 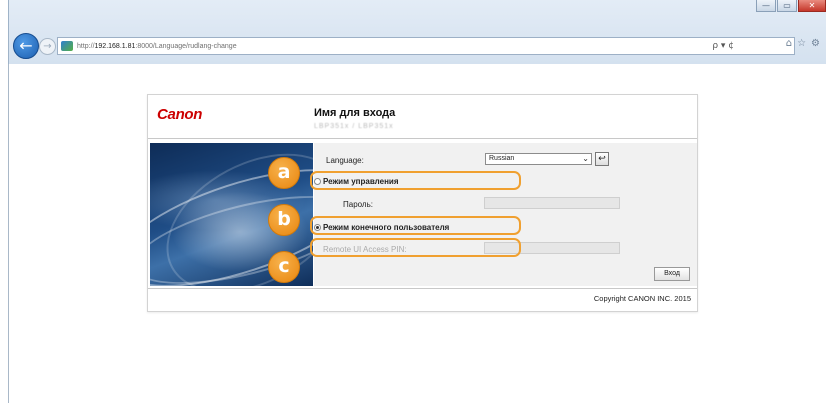 I want to click on highlight-pin, so click(x=415, y=247).